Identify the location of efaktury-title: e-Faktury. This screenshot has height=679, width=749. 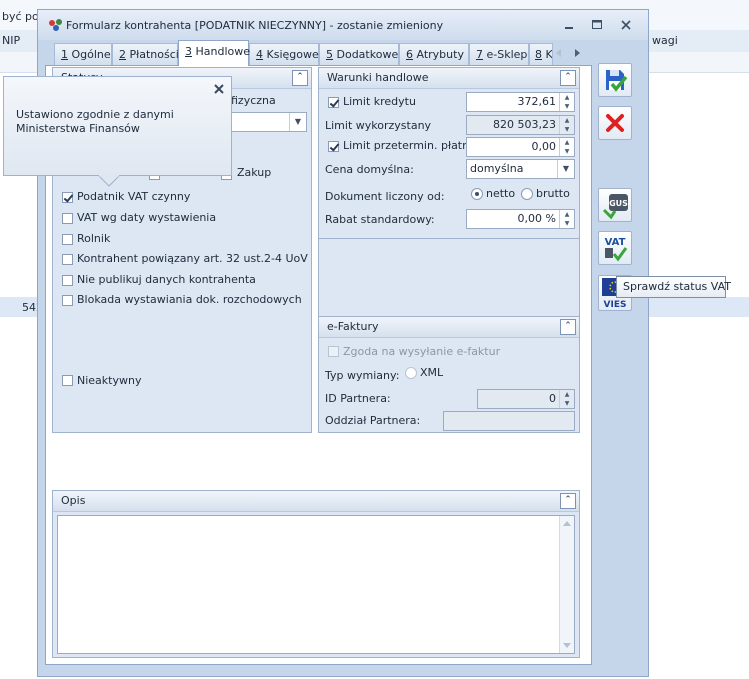
(353, 326).